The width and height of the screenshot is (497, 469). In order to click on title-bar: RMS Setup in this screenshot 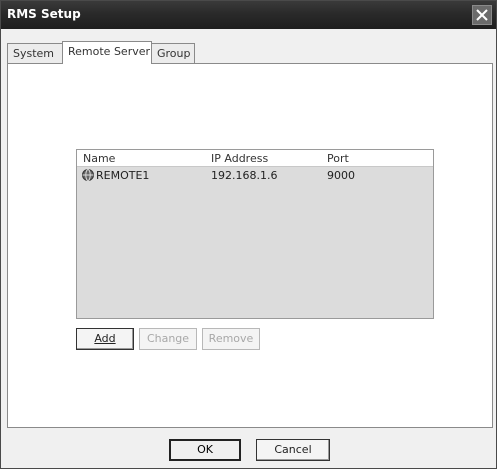, I will do `click(248, 15)`.